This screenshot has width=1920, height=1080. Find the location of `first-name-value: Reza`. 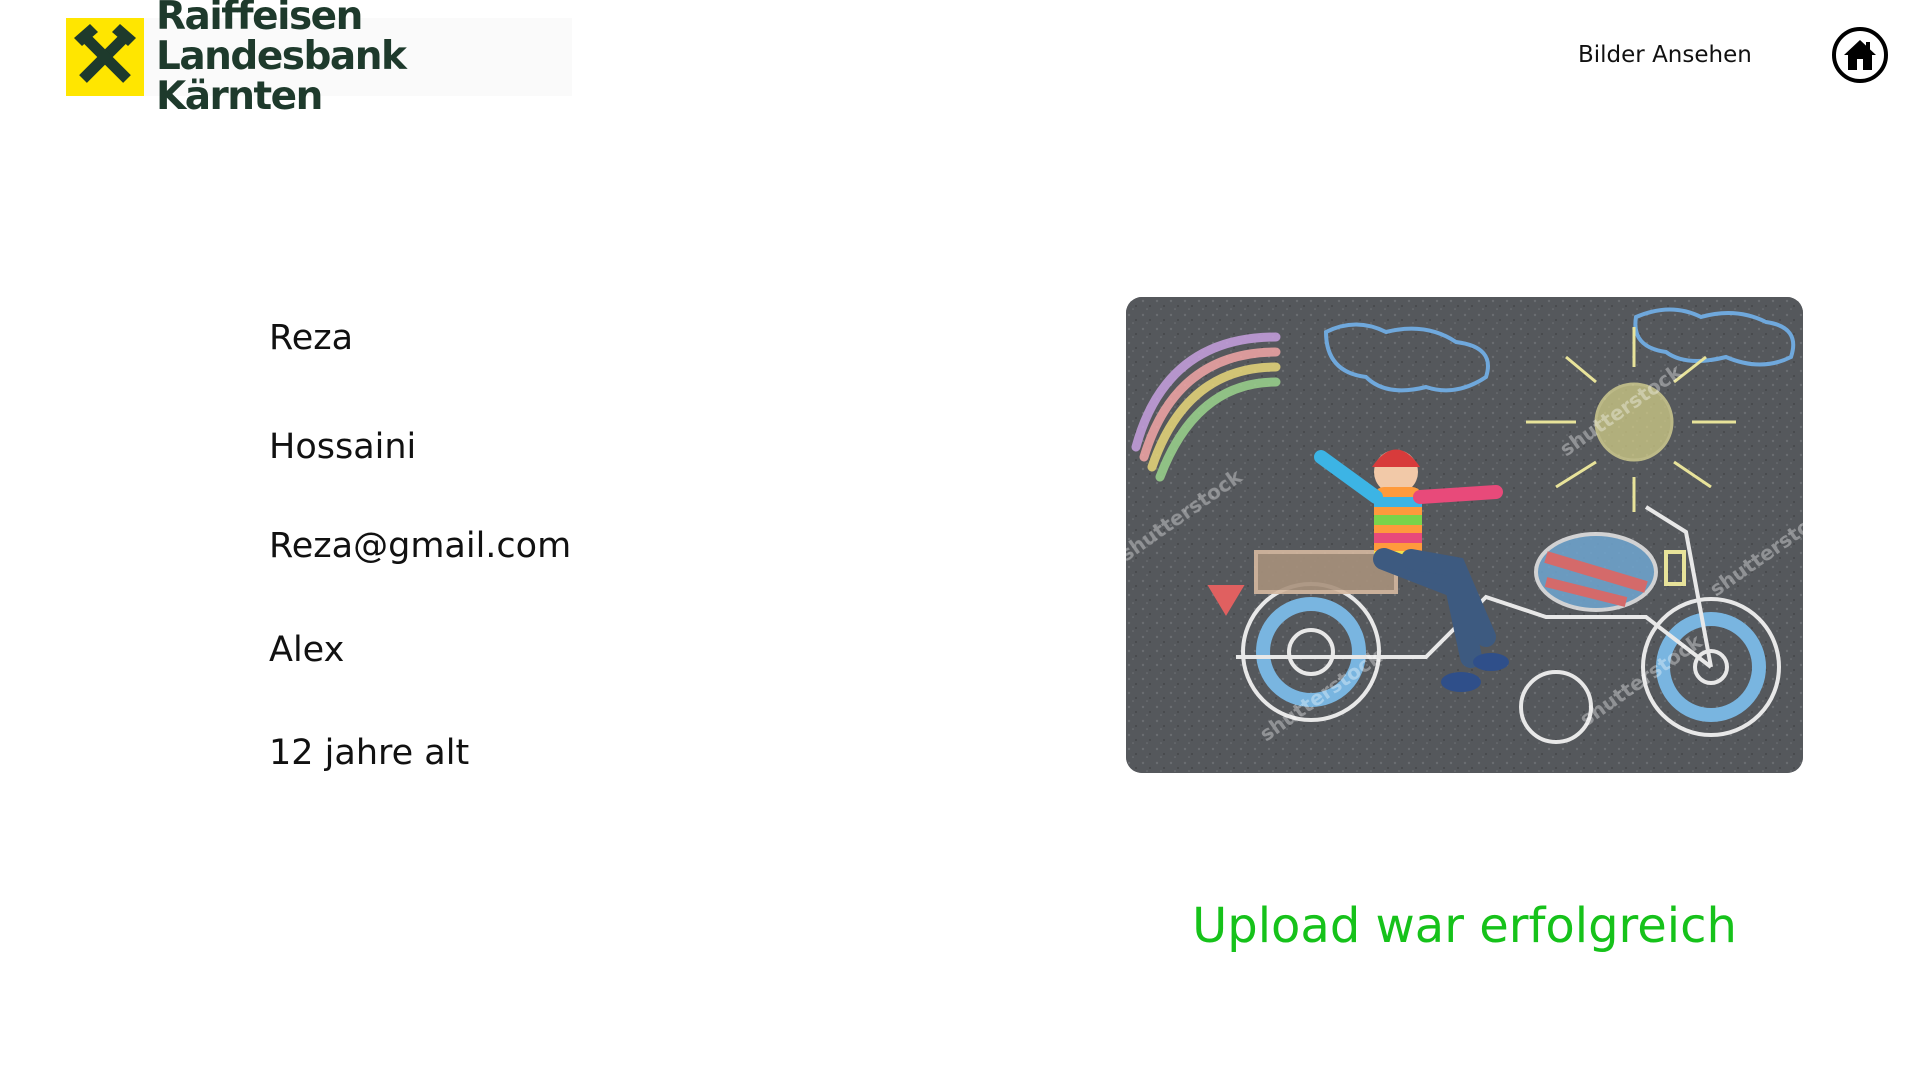

first-name-value: Reza is located at coordinates (311, 338).